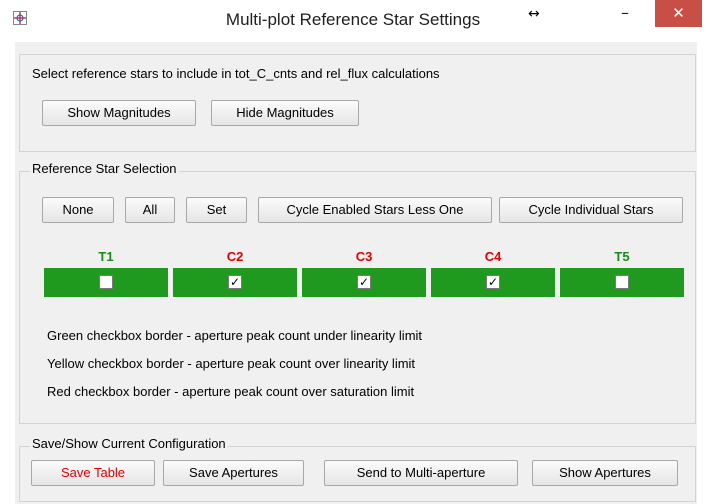 The image size is (706, 504). I want to click on title-bar: Multi-plot Reference Star Settings ↔ – ✕, so click(353, 20).